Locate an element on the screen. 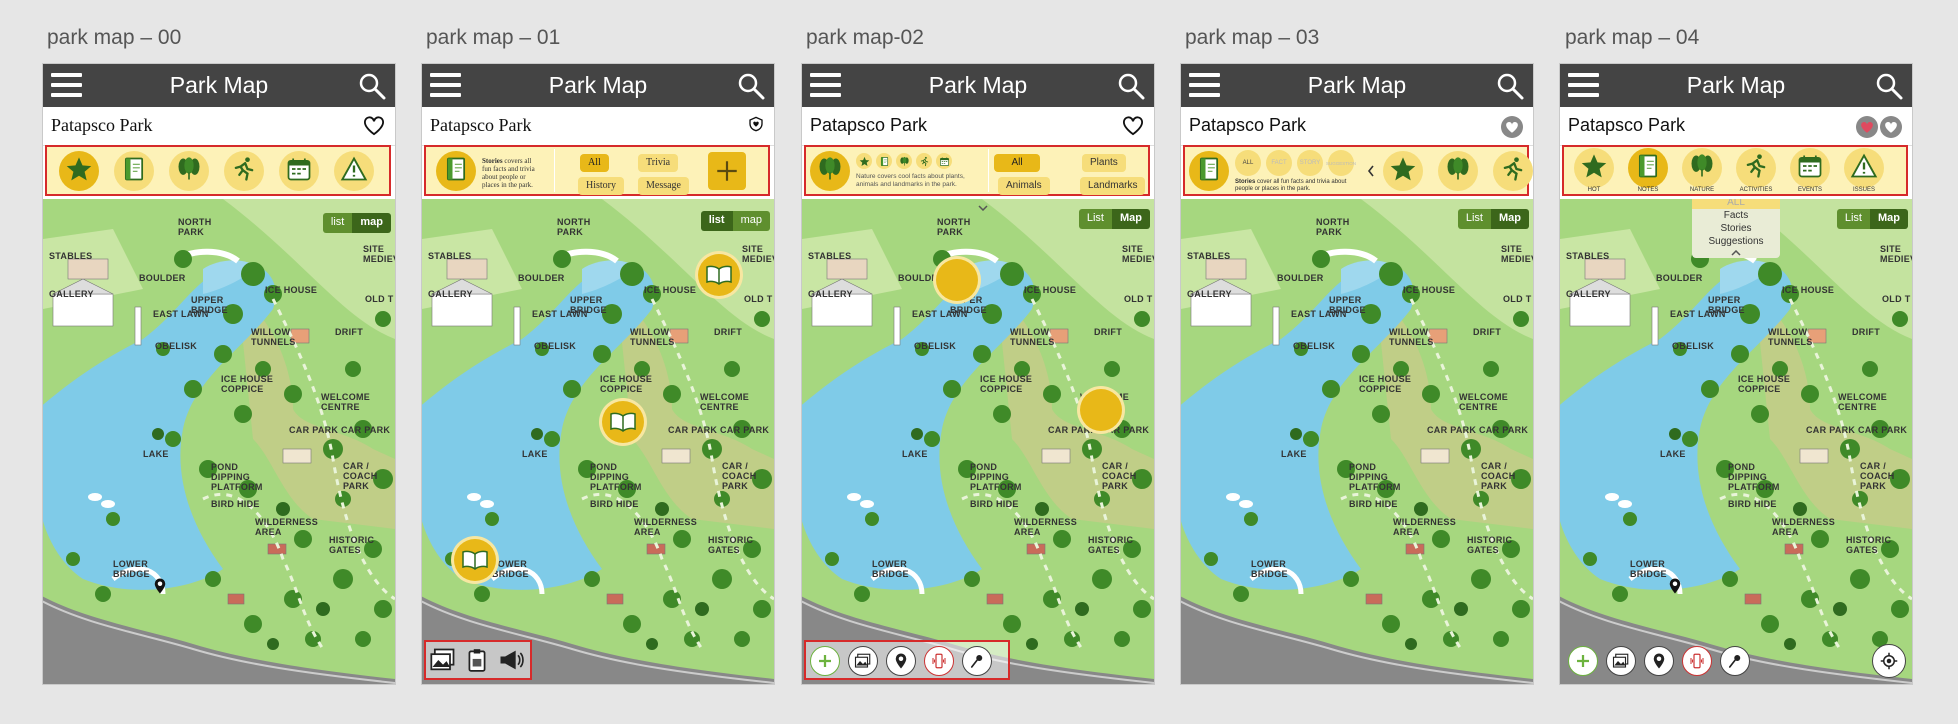 The width and height of the screenshot is (1958, 724). dropdown-option: Facts is located at coordinates (1736, 215).